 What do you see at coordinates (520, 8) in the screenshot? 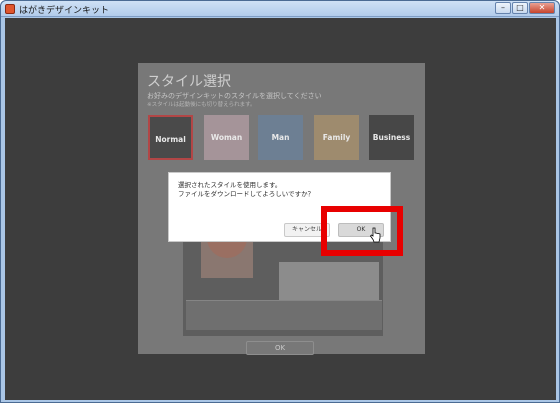
I see `maximize-button: □` at bounding box center [520, 8].